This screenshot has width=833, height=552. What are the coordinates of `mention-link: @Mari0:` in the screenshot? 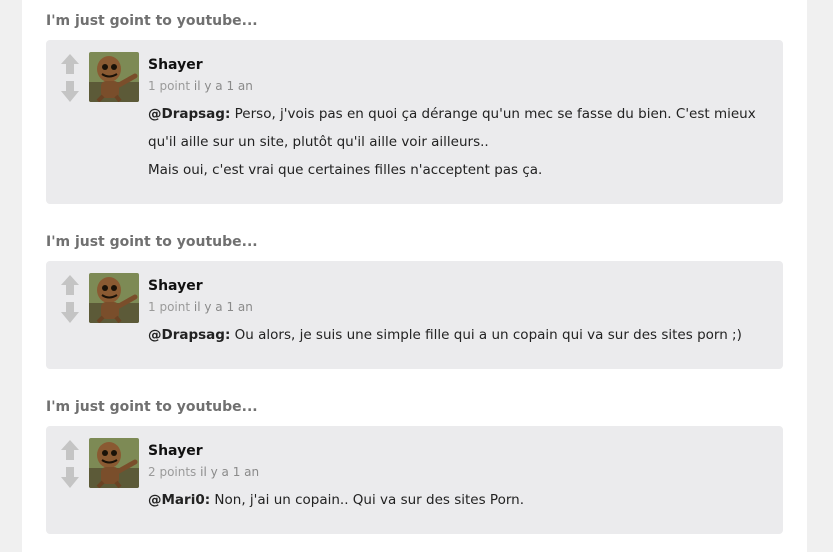 It's located at (179, 500).